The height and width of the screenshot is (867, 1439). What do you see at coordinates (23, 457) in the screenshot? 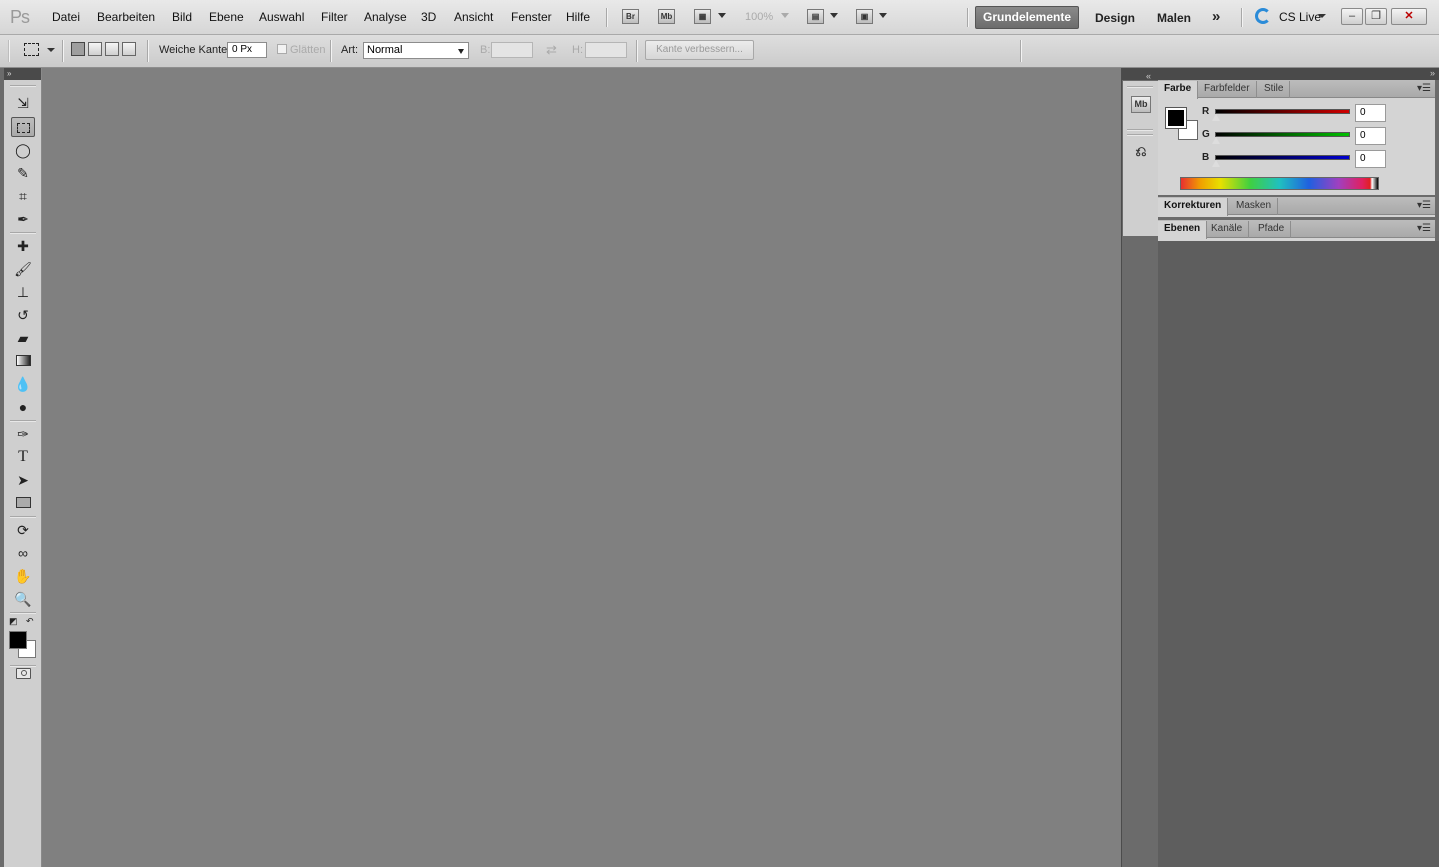
I see `type-tool-icon: T` at bounding box center [23, 457].